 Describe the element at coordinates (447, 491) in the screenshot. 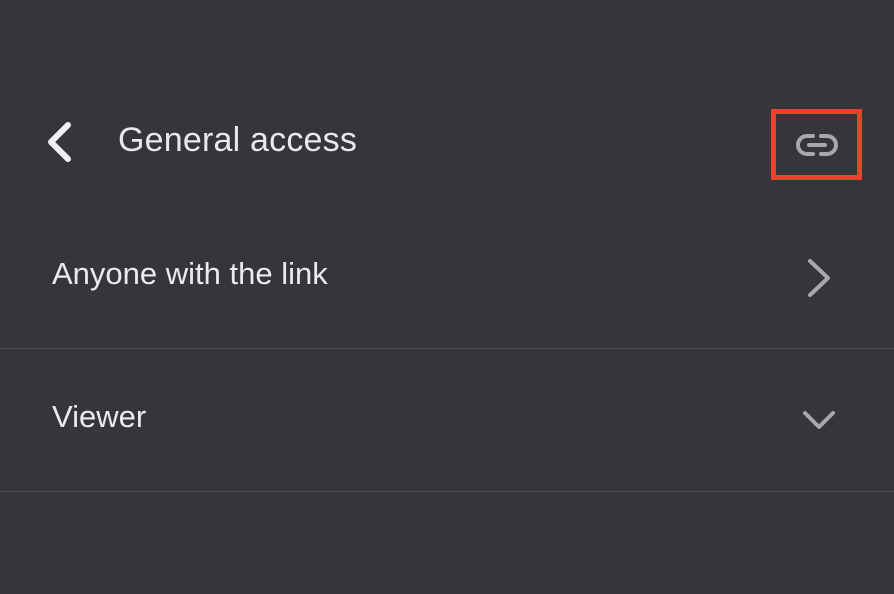

I see `divider` at that location.